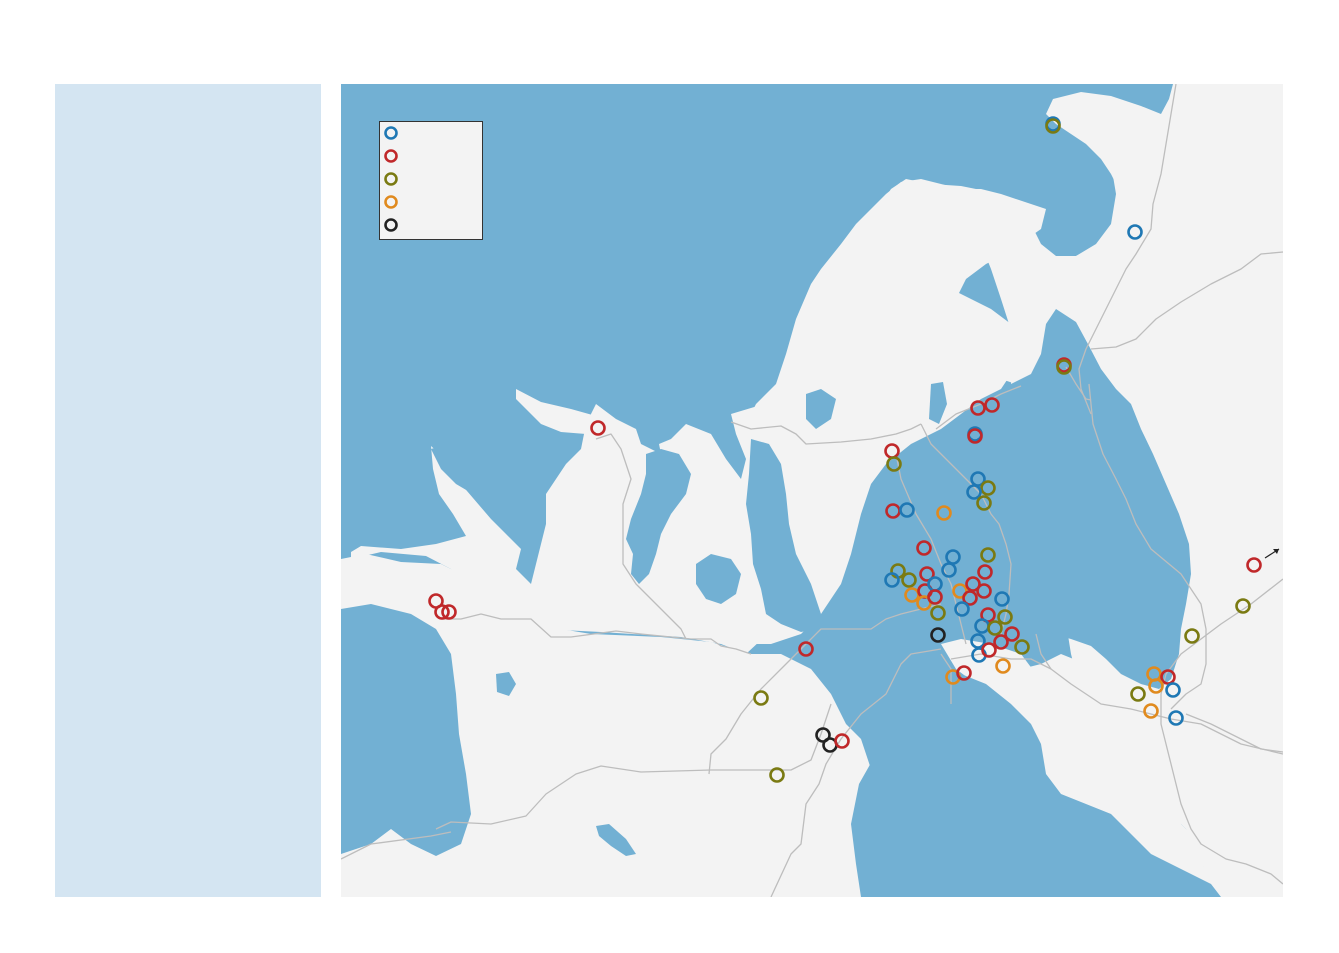 The height and width of the screenshot is (953, 1339). What do you see at coordinates (938, 635) in the screenshot?
I see `location-marker-black` at bounding box center [938, 635].